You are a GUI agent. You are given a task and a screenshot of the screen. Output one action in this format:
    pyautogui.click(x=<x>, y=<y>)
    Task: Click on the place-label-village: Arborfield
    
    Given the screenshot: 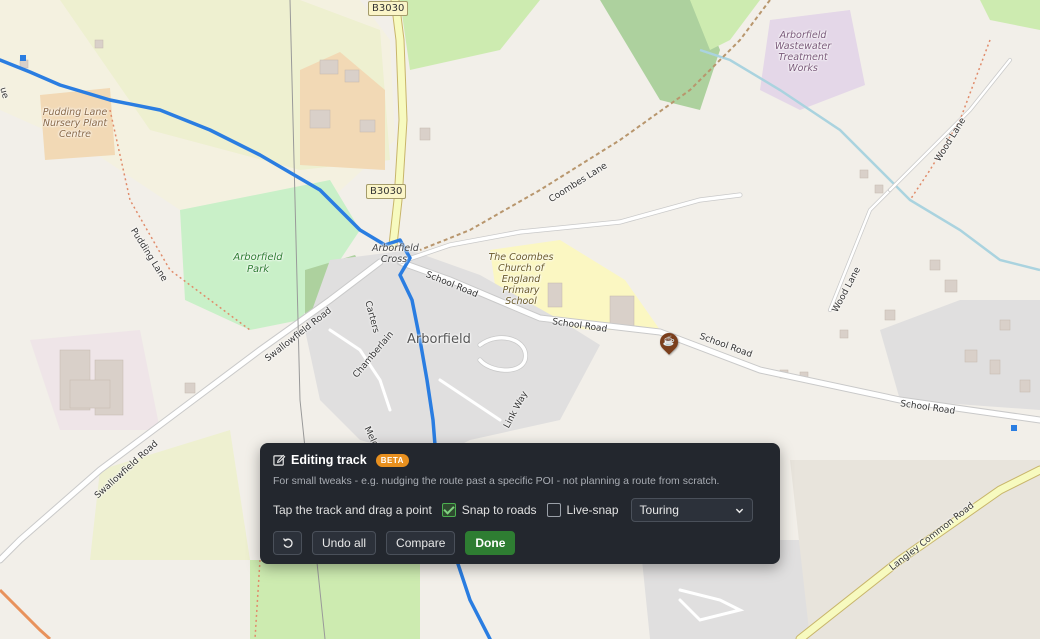 What is the action you would take?
    pyautogui.click(x=439, y=339)
    